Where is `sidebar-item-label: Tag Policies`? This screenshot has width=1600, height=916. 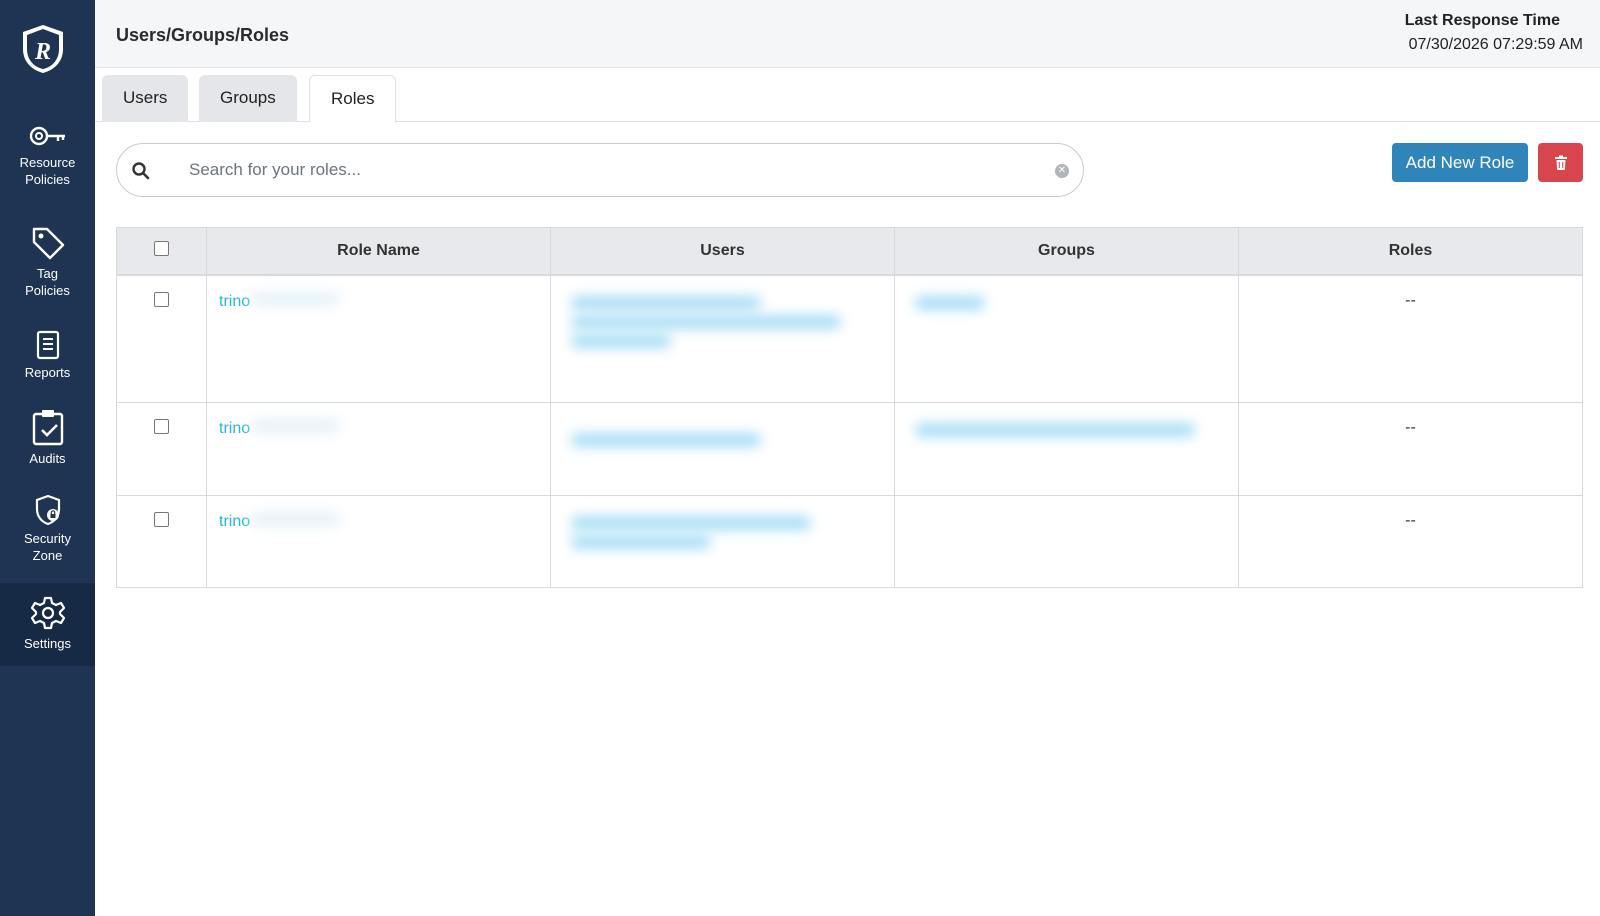 sidebar-item-label: Tag Policies is located at coordinates (47, 282).